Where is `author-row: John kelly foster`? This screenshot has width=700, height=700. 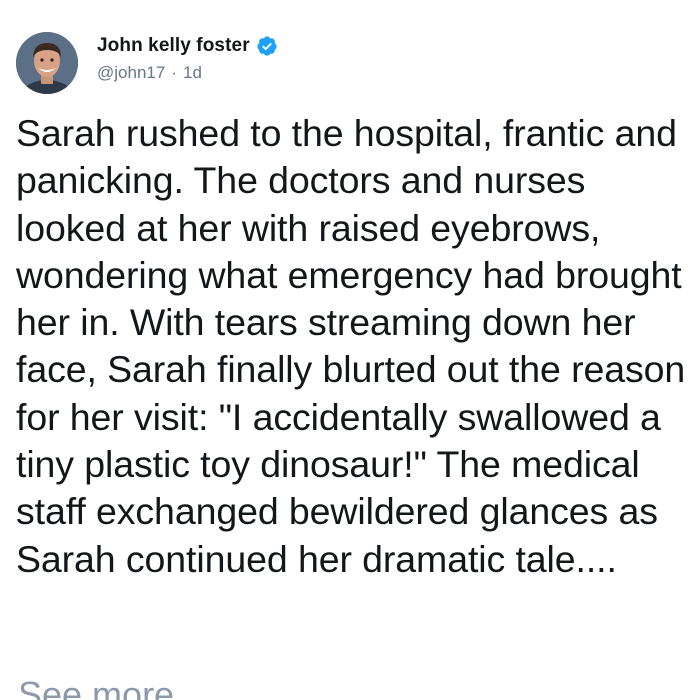 author-row: John kelly foster is located at coordinates (187, 46).